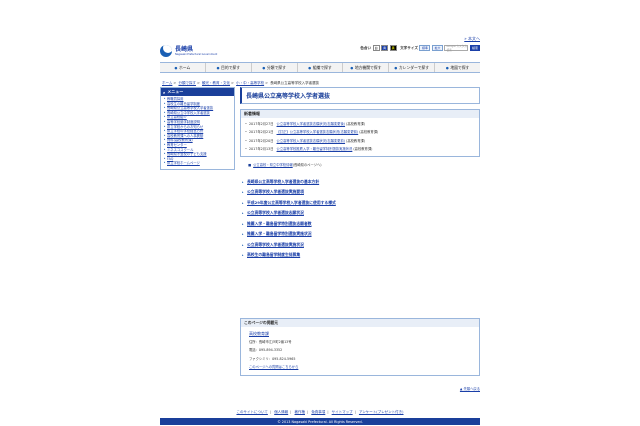  What do you see at coordinates (300, 412) in the screenshot?
I see `footer-link-copyright: 著作権` at bounding box center [300, 412].